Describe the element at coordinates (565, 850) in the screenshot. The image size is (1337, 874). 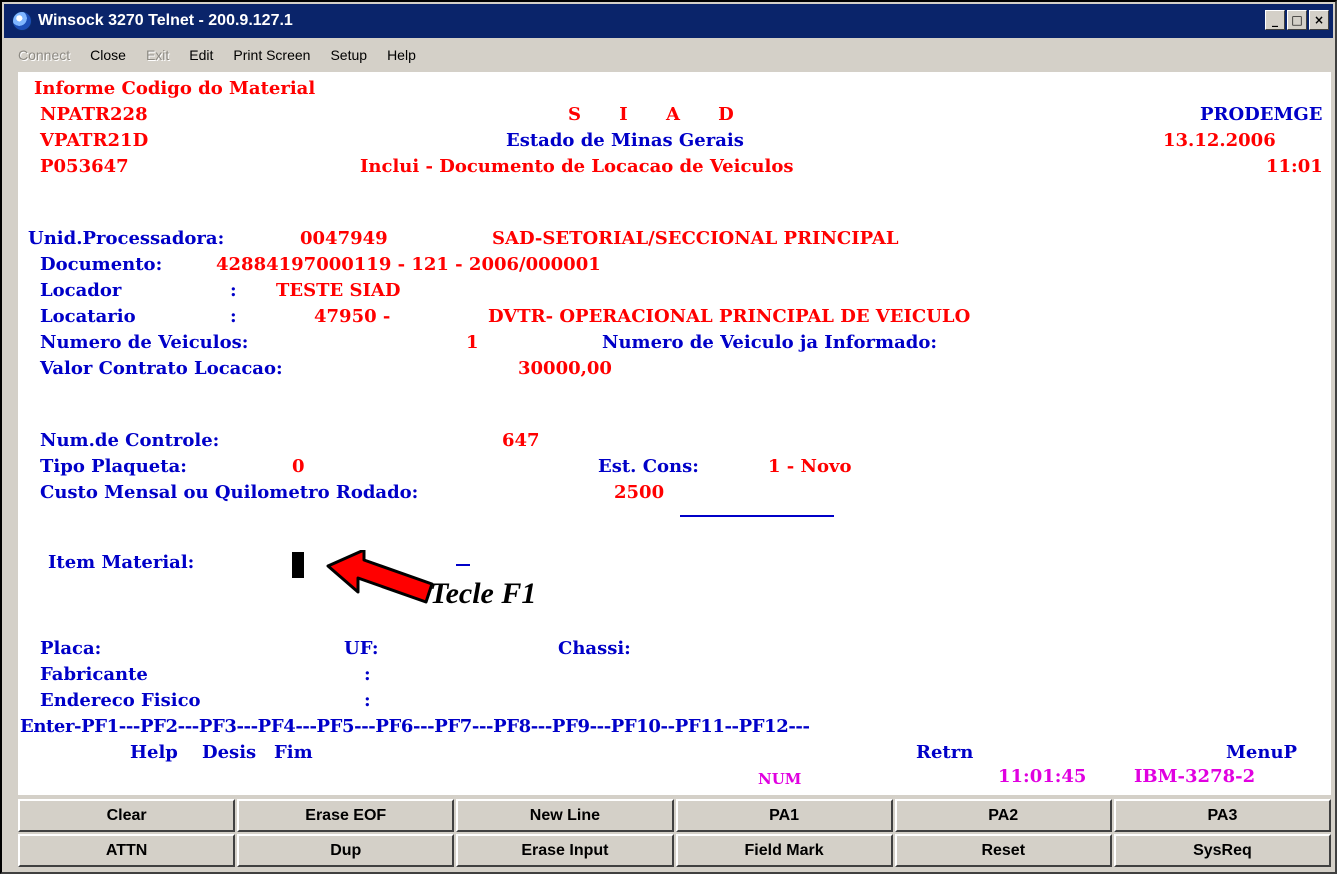
I see `erase-input-button: Erase Input` at that location.